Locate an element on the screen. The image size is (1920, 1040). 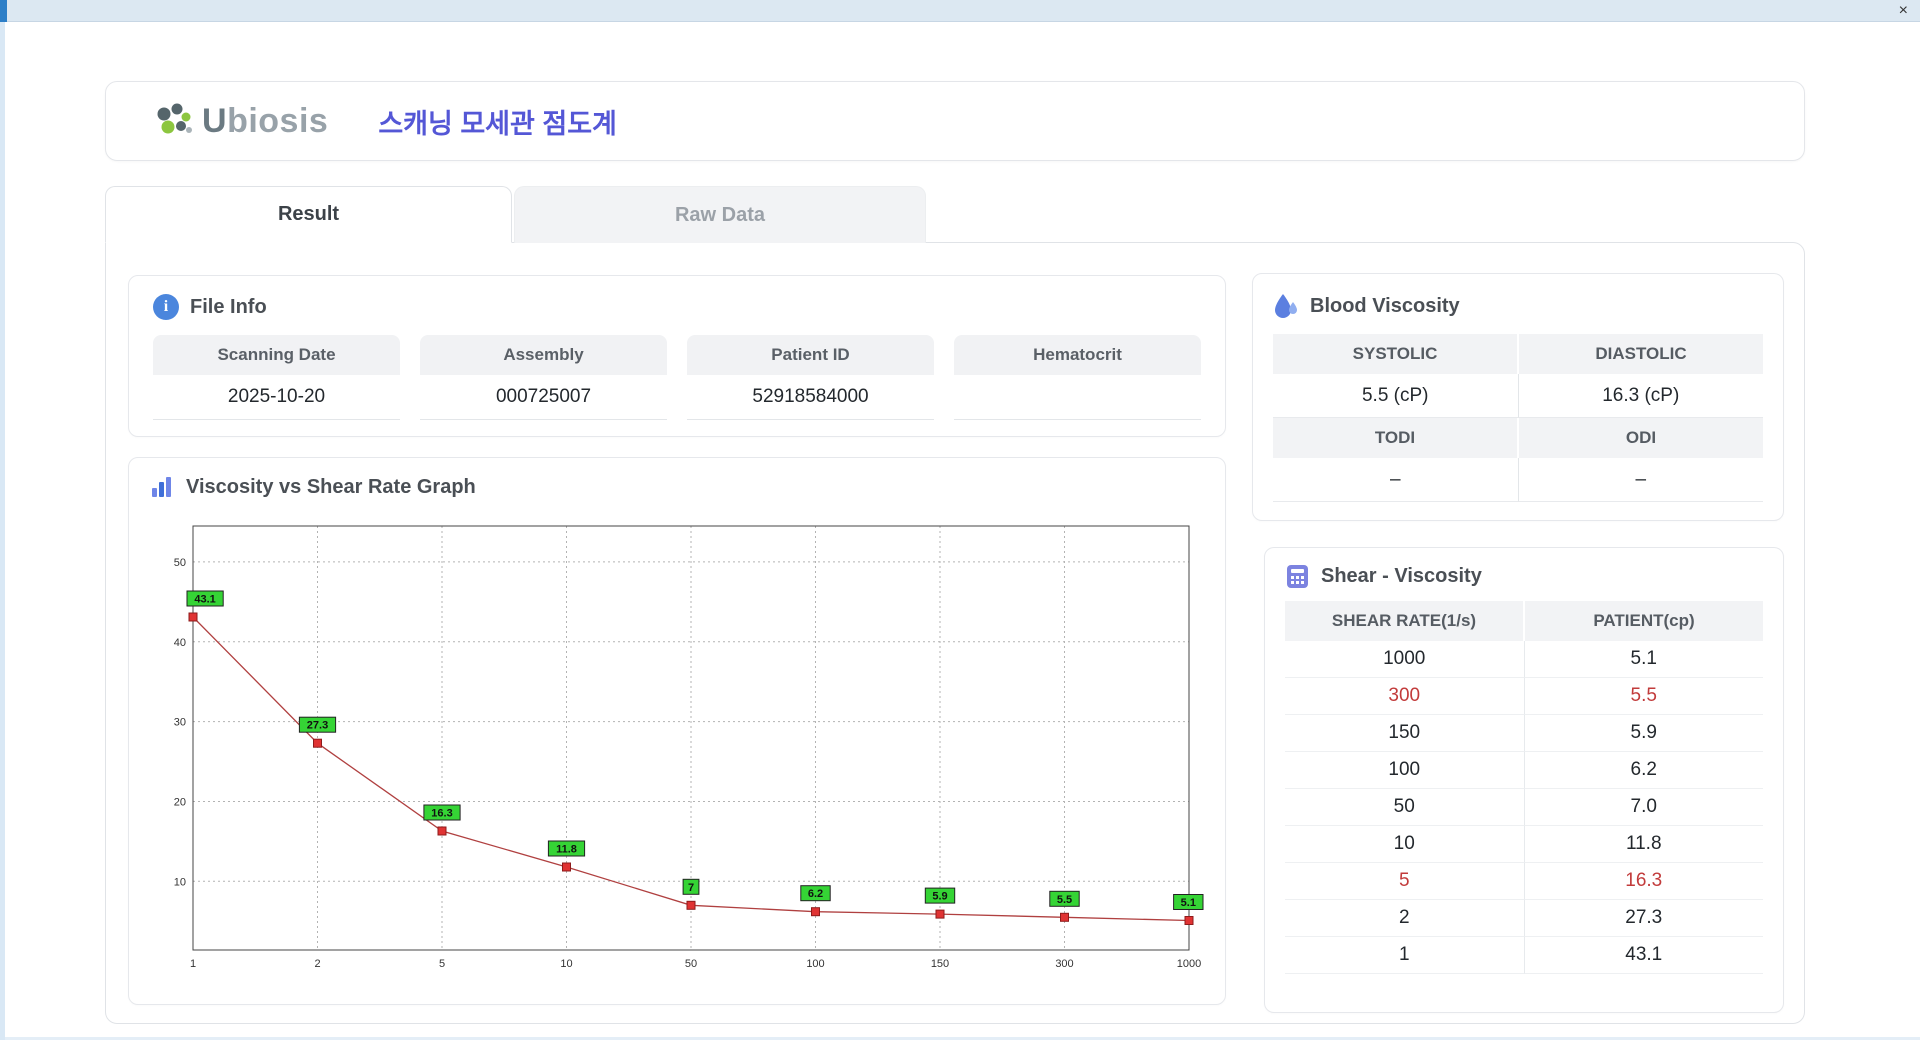
field-assembly: Assembly 000725007 is located at coordinates (543, 377).